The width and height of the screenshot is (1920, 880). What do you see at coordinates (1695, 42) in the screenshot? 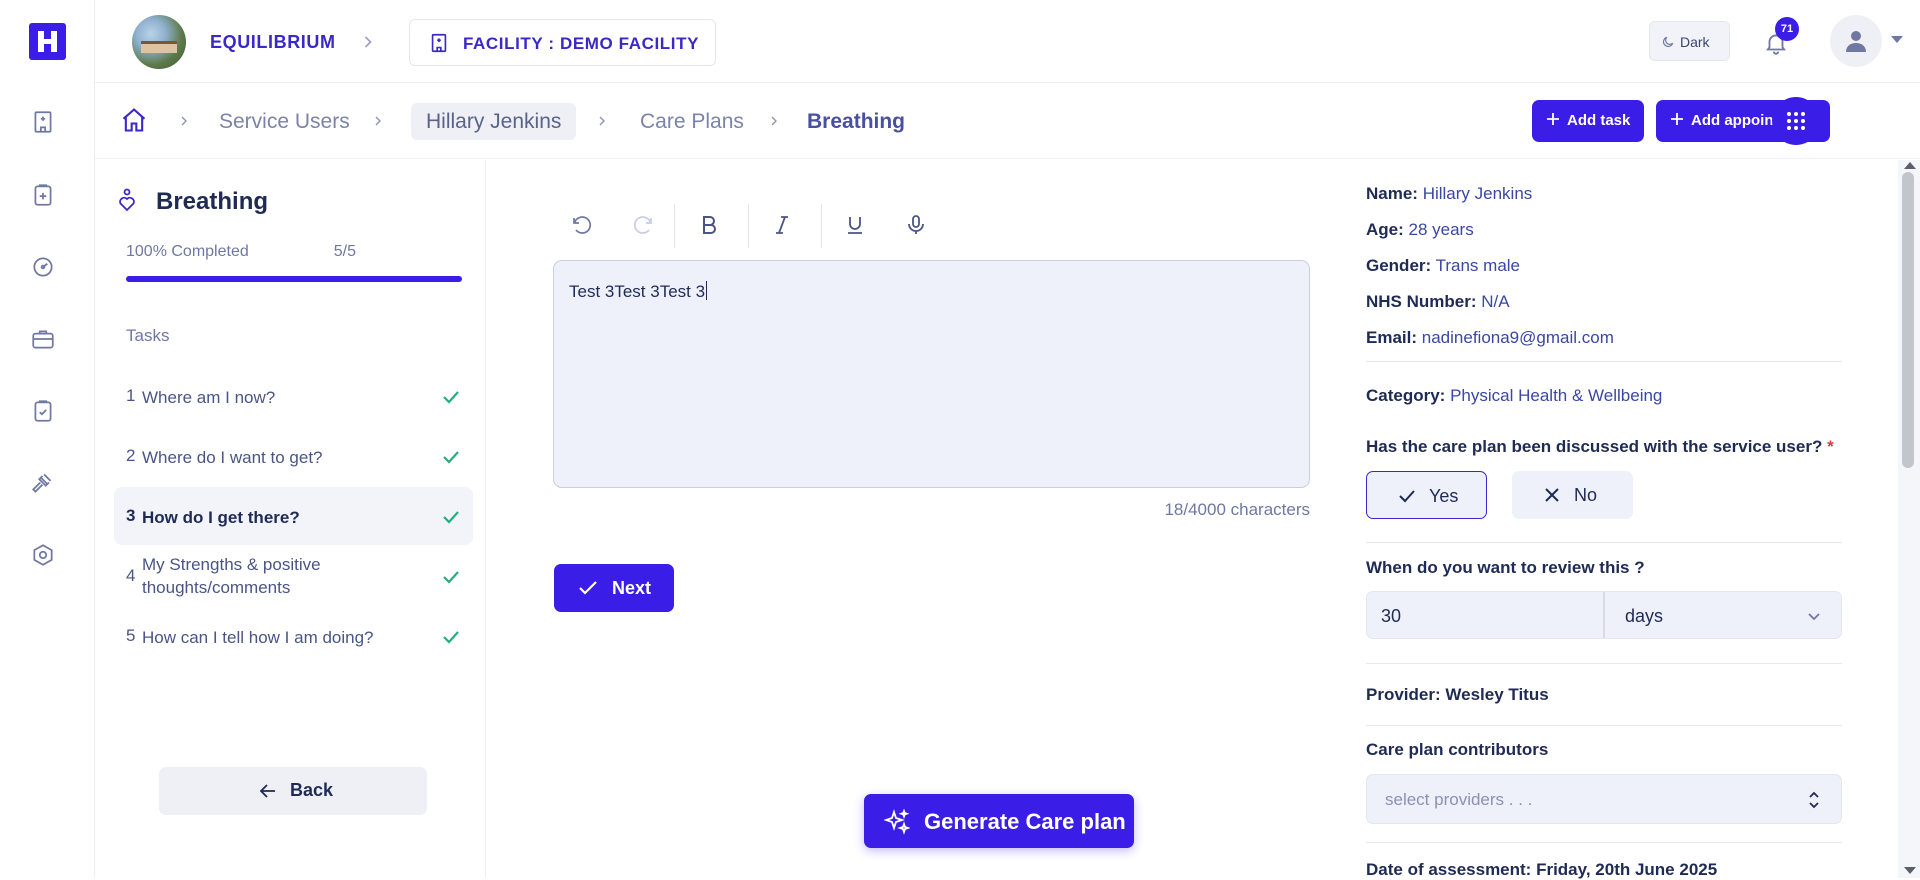
I see `dark-mode-label: Dark` at bounding box center [1695, 42].